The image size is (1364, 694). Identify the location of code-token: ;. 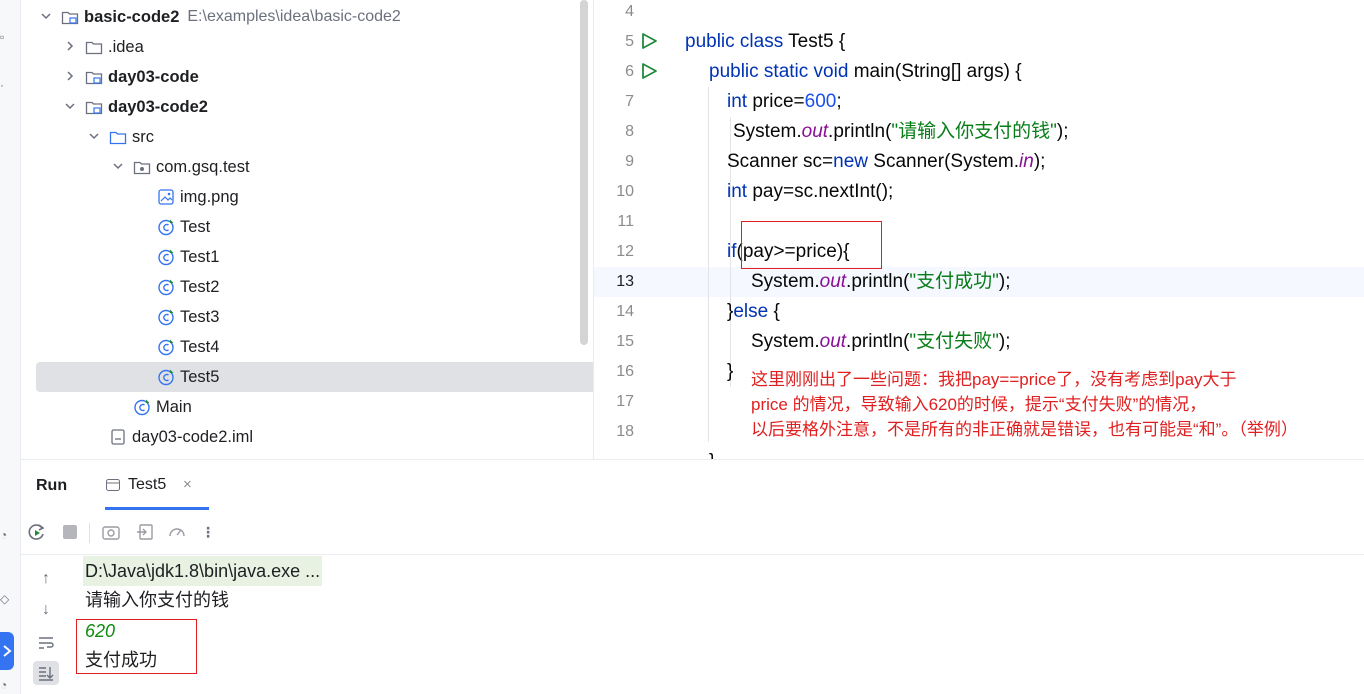
(839, 101).